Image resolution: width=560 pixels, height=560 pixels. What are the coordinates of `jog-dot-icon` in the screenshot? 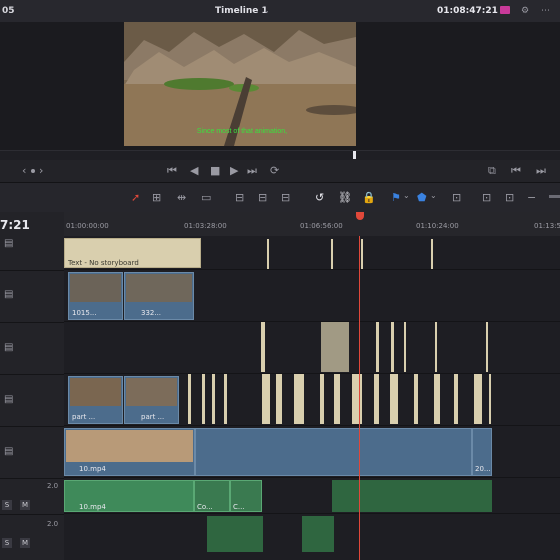 It's located at (33, 171).